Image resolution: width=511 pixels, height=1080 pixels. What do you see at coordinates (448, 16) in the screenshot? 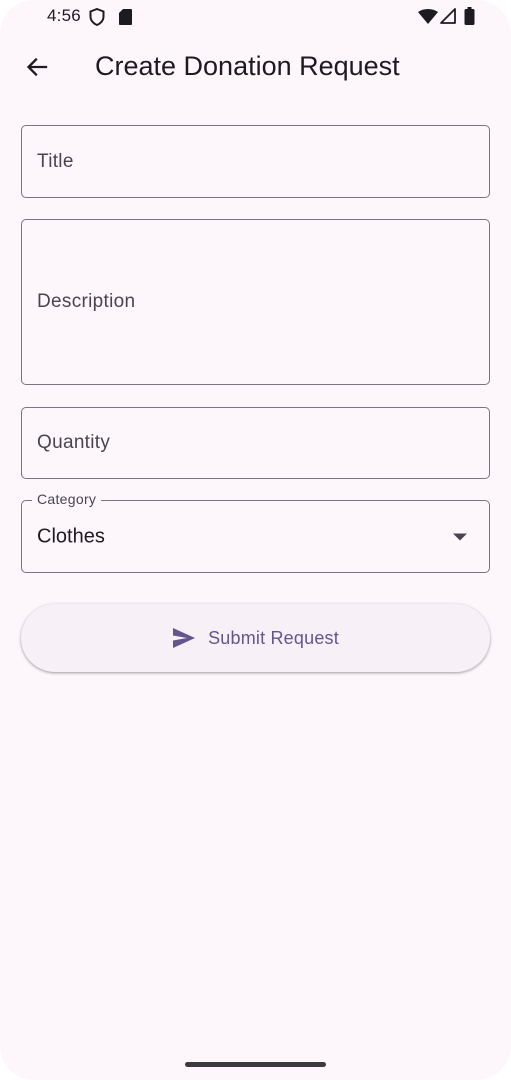
I see `cellular-signal-icon` at bounding box center [448, 16].